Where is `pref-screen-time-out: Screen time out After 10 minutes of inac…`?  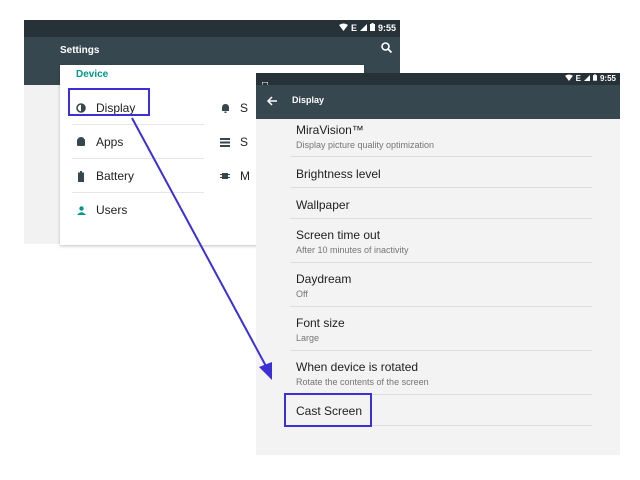
pref-screen-time-out: Screen time out After 10 minutes of inac… is located at coordinates (352, 242).